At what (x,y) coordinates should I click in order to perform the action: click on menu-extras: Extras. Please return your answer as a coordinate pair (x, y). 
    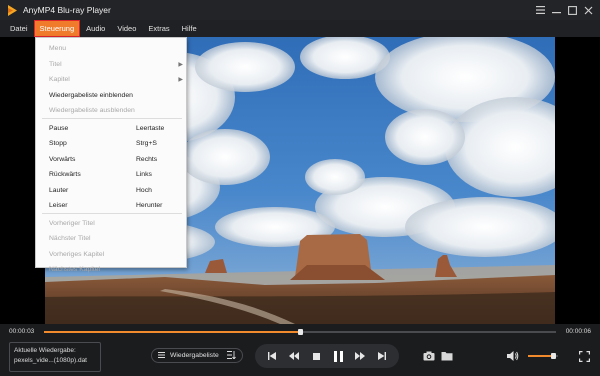
    Looking at the image, I should click on (158, 28).